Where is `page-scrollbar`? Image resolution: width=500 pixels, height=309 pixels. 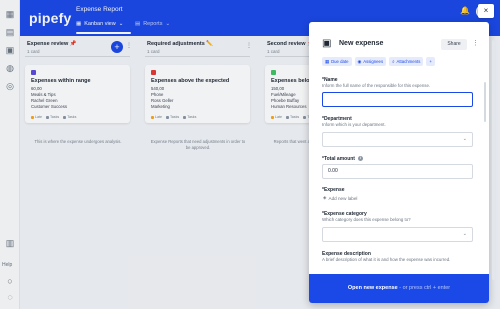 page-scrollbar is located at coordinates (493, 160).